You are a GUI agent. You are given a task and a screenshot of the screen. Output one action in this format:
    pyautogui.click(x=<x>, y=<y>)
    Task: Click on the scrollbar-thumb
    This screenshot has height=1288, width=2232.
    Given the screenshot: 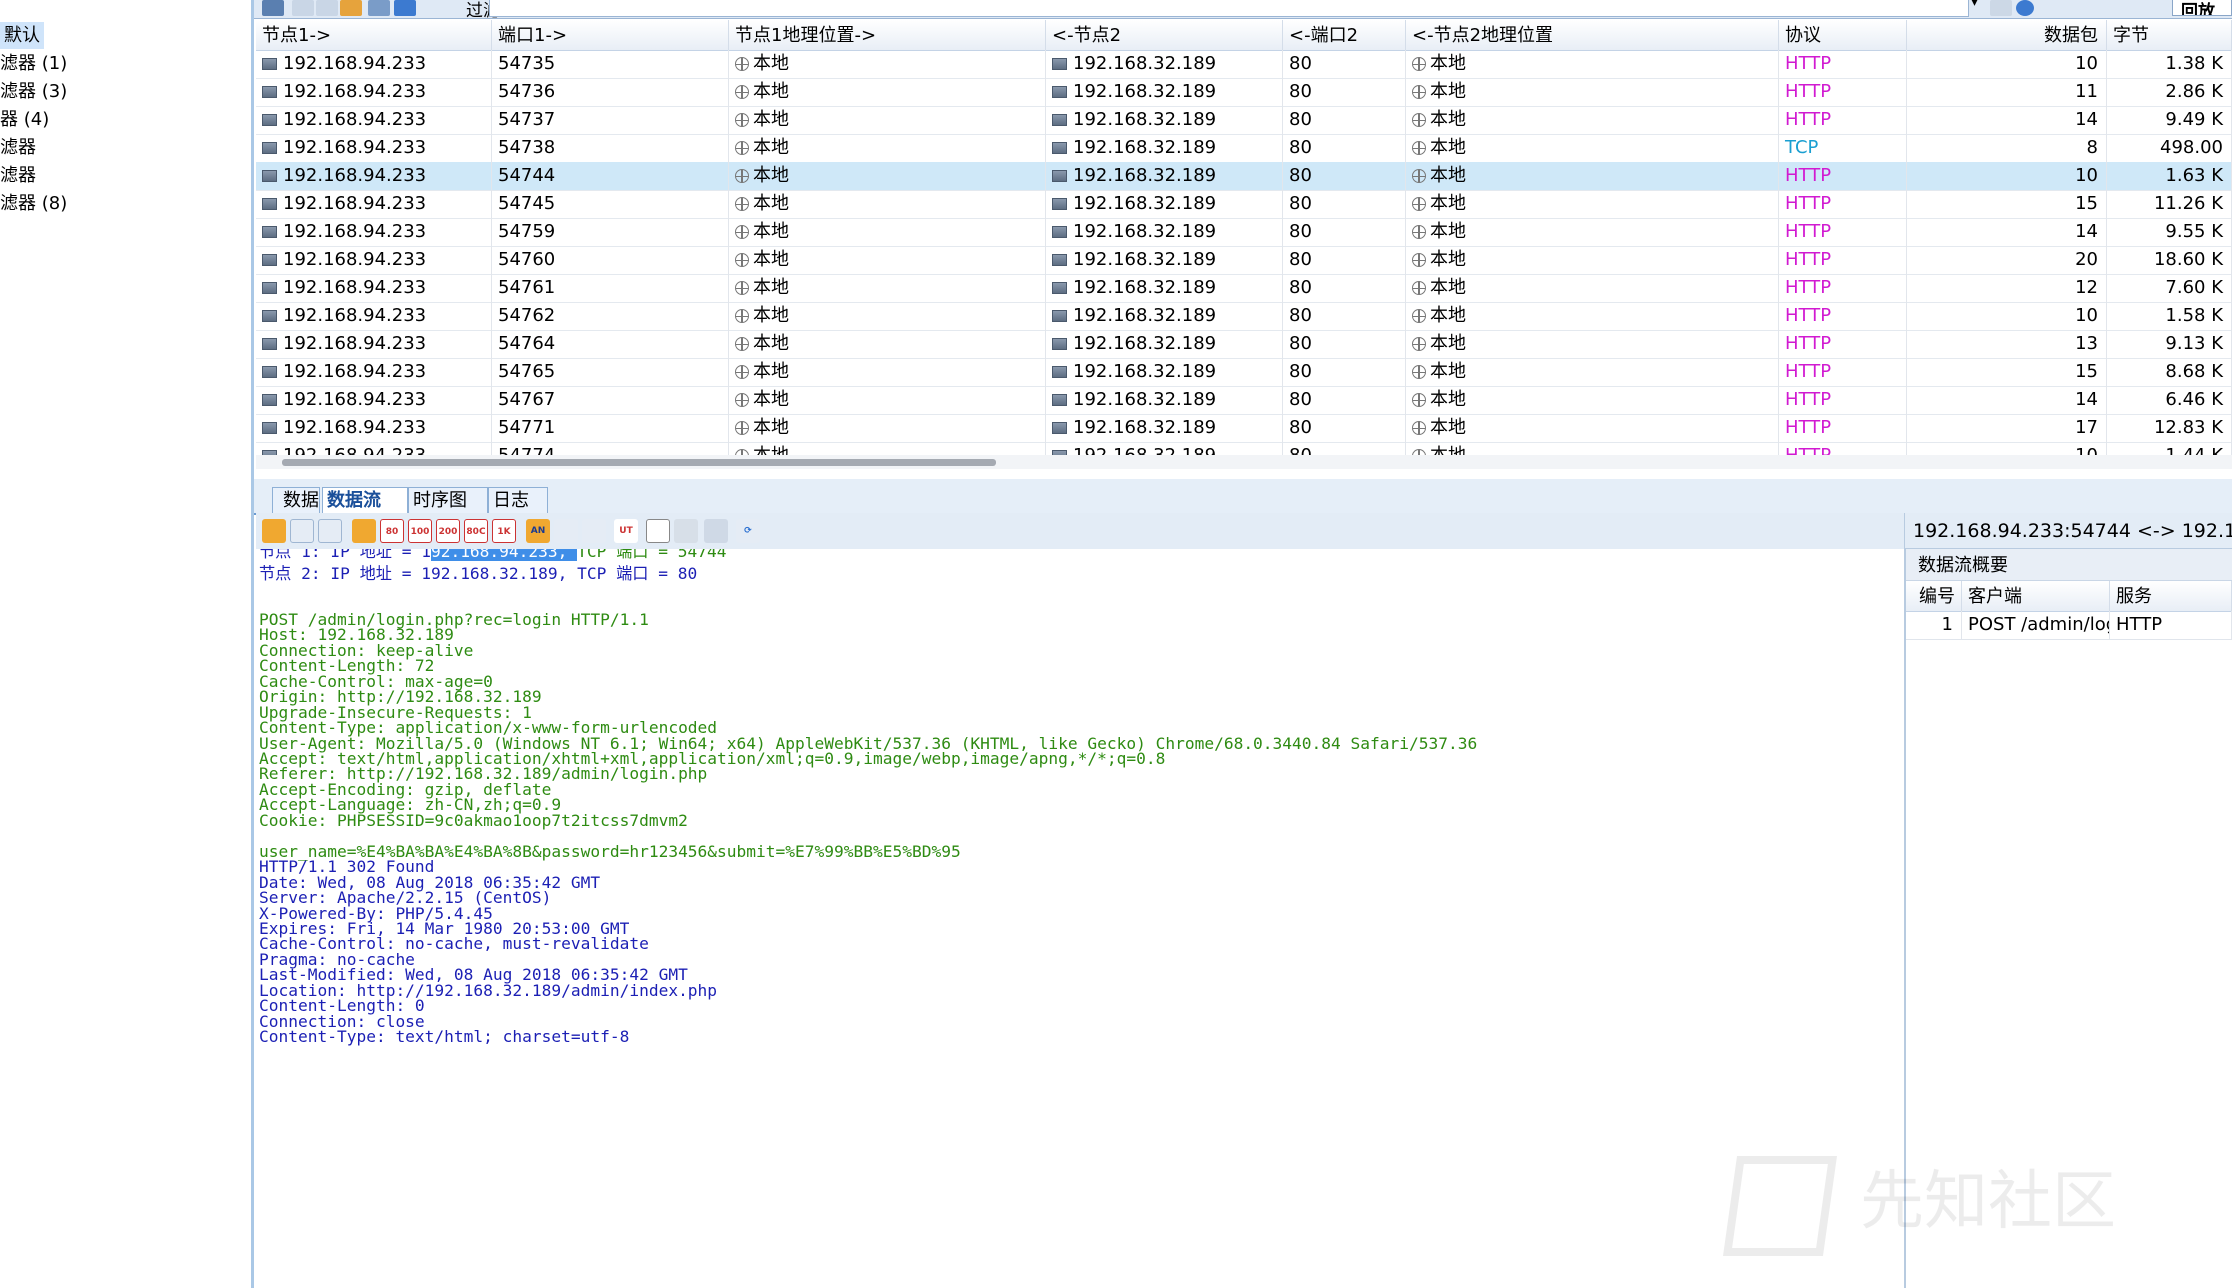 What is the action you would take?
    pyautogui.click(x=639, y=462)
    